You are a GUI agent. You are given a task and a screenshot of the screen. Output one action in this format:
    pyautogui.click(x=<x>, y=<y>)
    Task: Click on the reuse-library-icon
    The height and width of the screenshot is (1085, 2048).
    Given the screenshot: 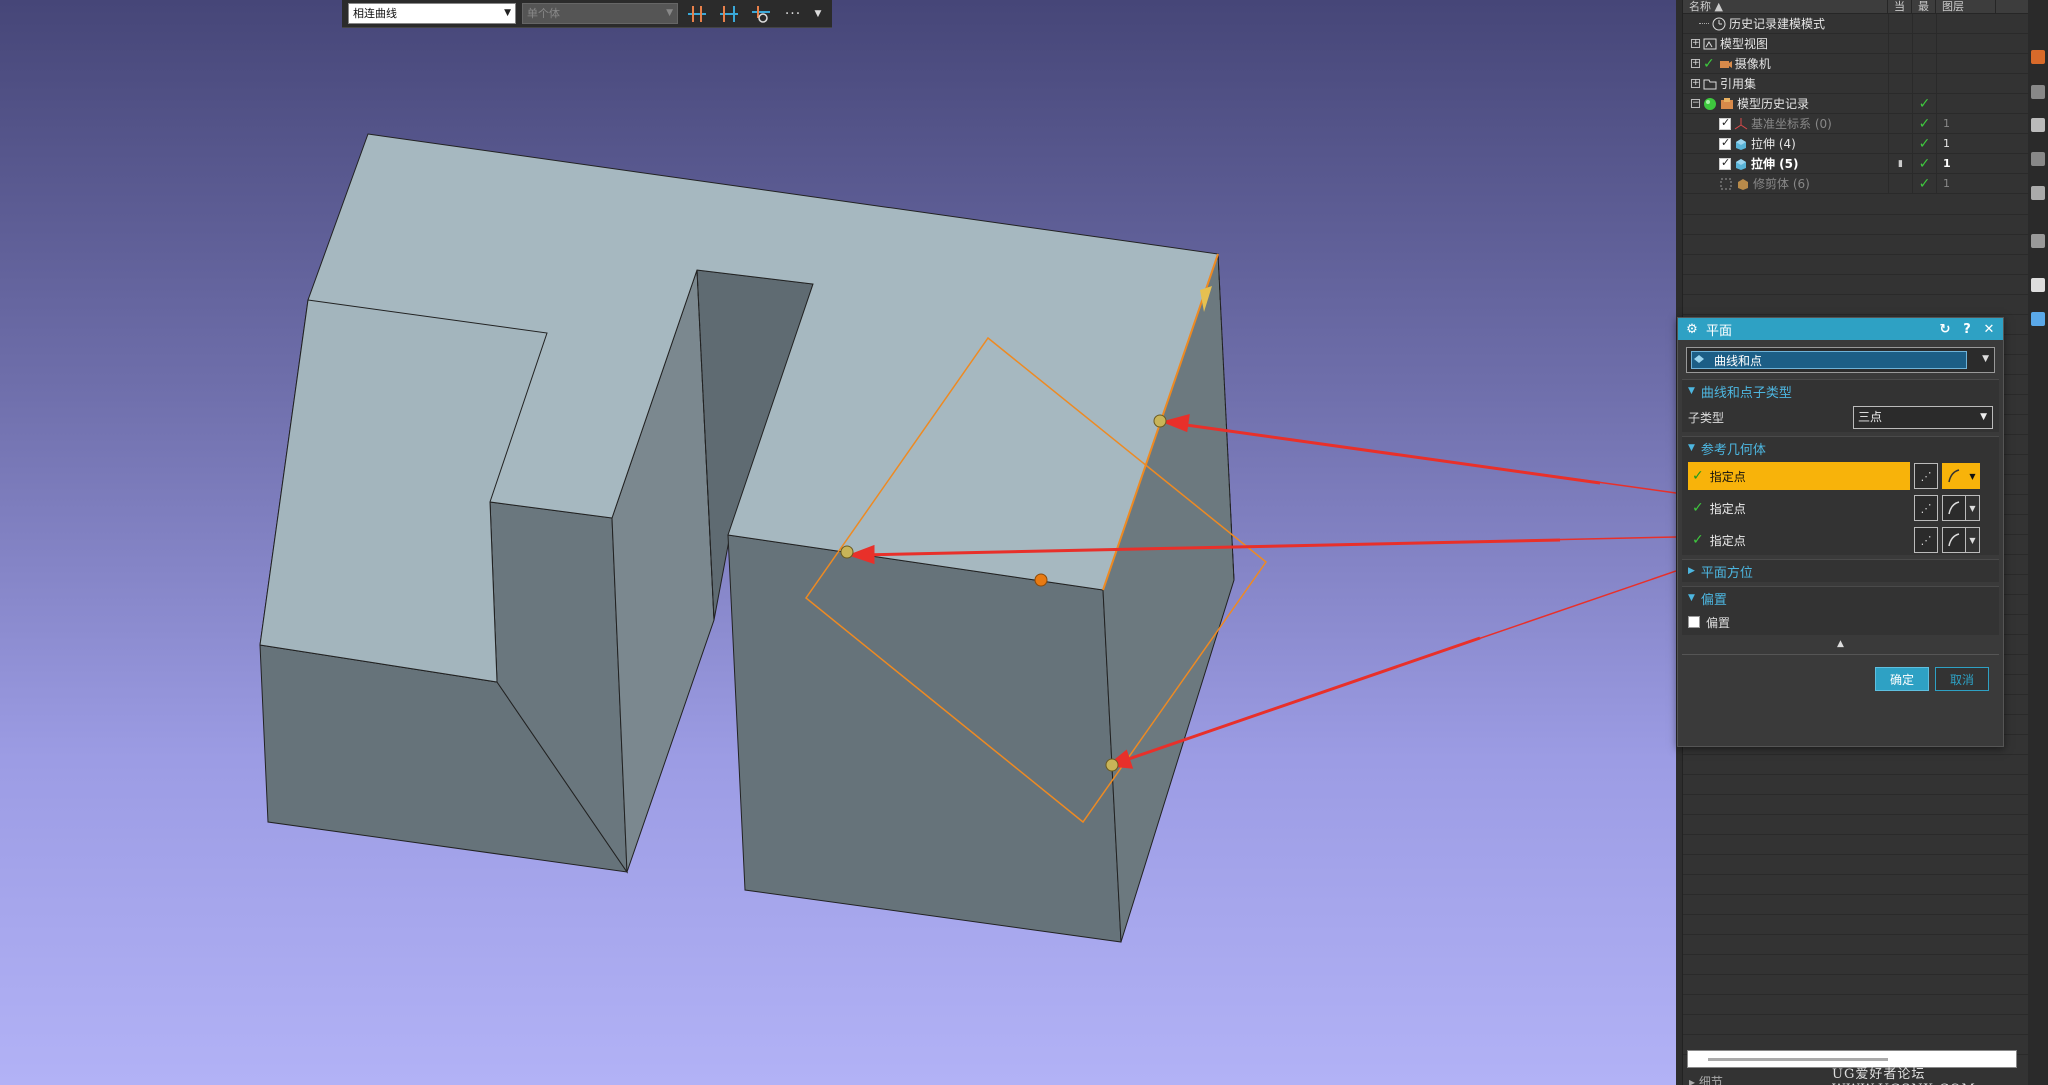 What is the action you would take?
    pyautogui.click(x=2038, y=159)
    